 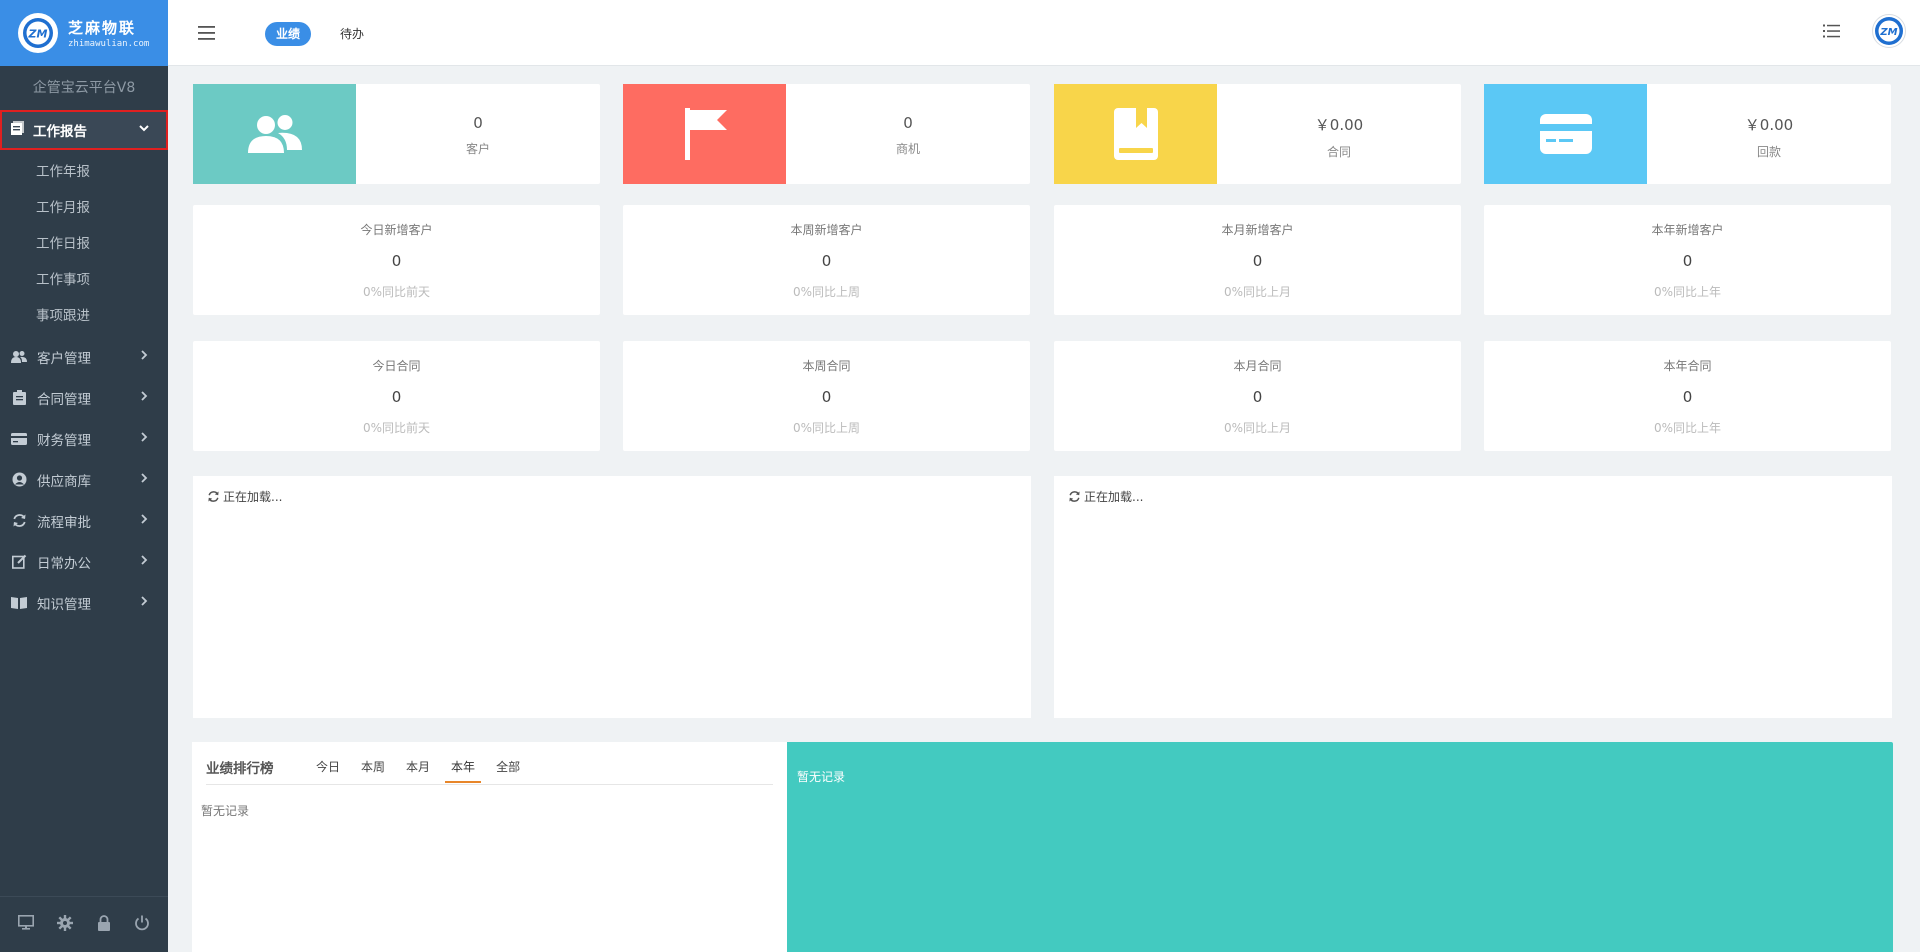 I want to click on brand-subtitle: zhimawulian.com, so click(x=109, y=44).